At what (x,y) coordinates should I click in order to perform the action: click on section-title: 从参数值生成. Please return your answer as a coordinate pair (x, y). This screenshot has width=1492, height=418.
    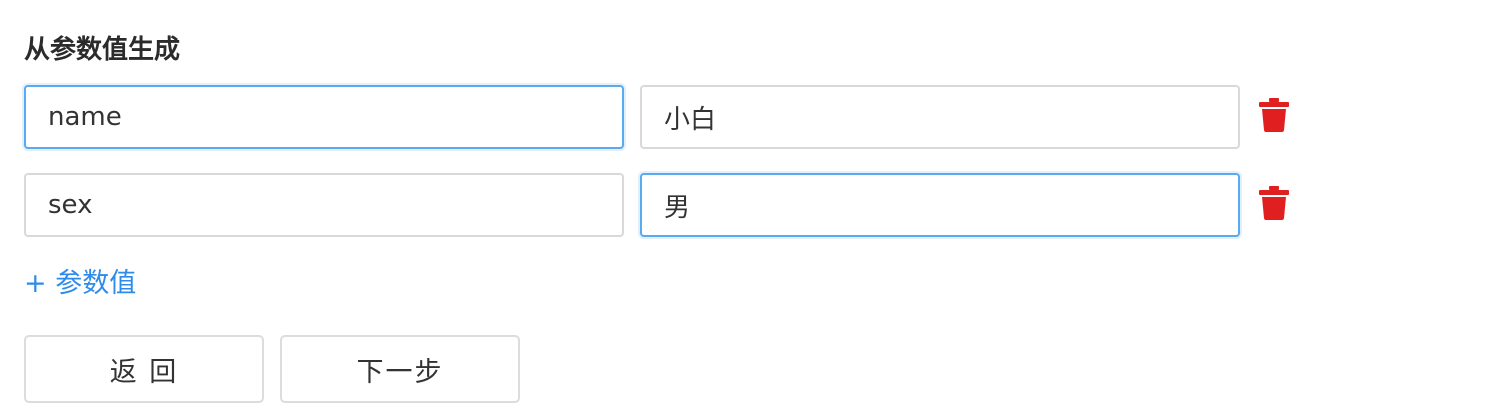
    Looking at the image, I should click on (102, 50).